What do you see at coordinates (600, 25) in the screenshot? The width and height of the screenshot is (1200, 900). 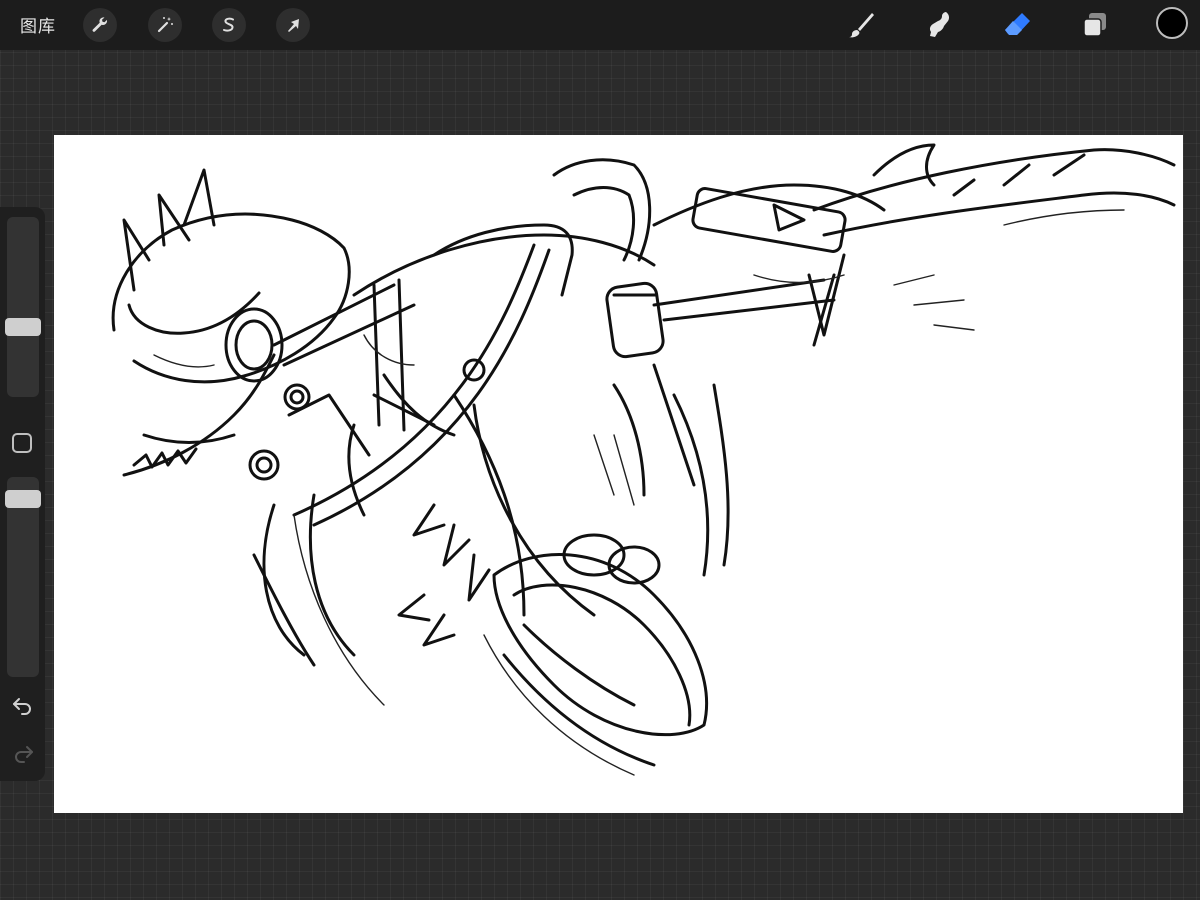 I see `top-toolbar: 图库` at bounding box center [600, 25].